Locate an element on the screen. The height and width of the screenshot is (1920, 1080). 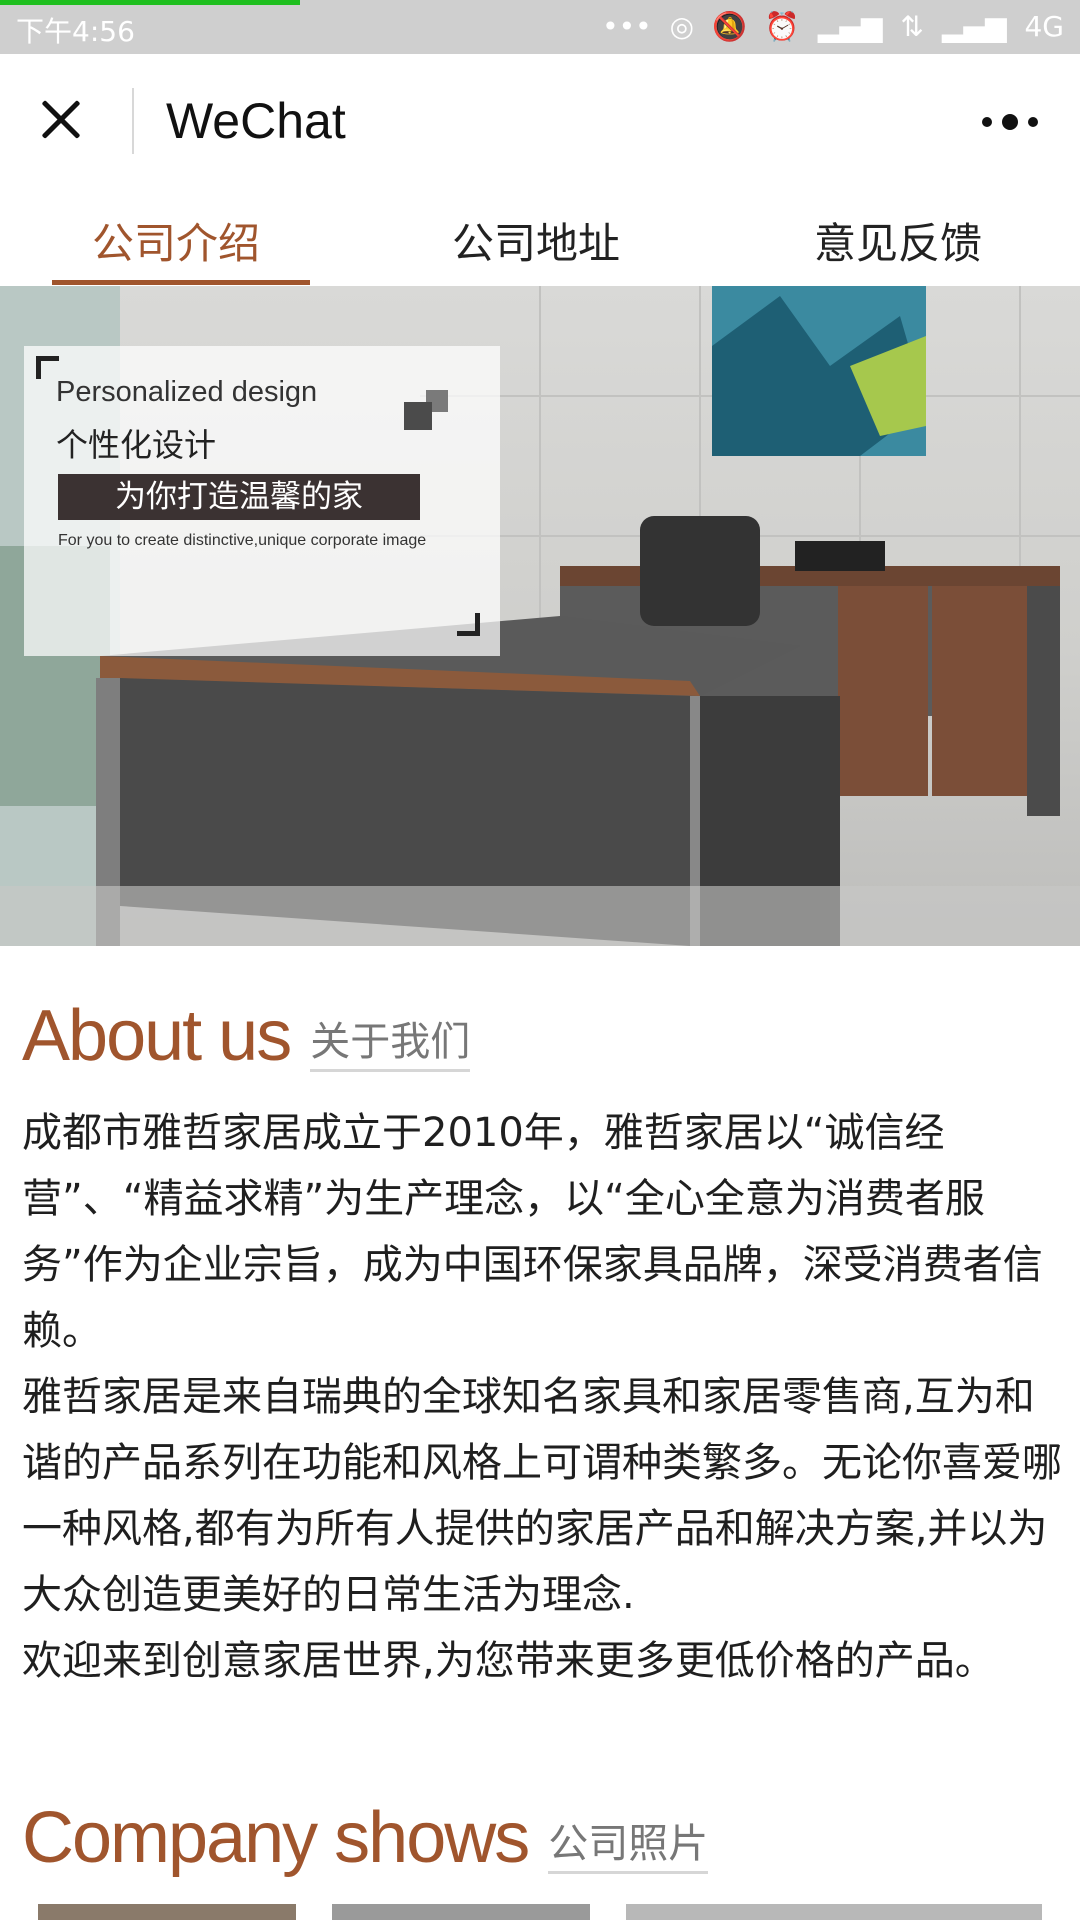
tab-company-address: 公司地址 is located at coordinates (536, 240).